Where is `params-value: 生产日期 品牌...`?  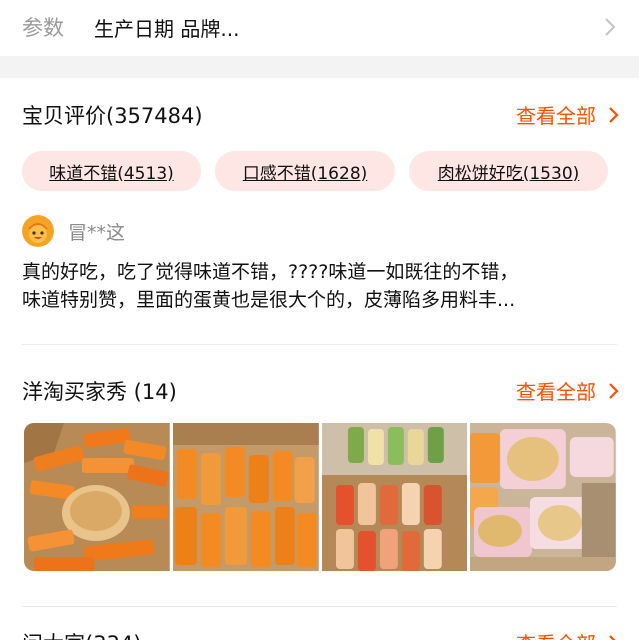
params-value: 生产日期 品牌... is located at coordinates (167, 28).